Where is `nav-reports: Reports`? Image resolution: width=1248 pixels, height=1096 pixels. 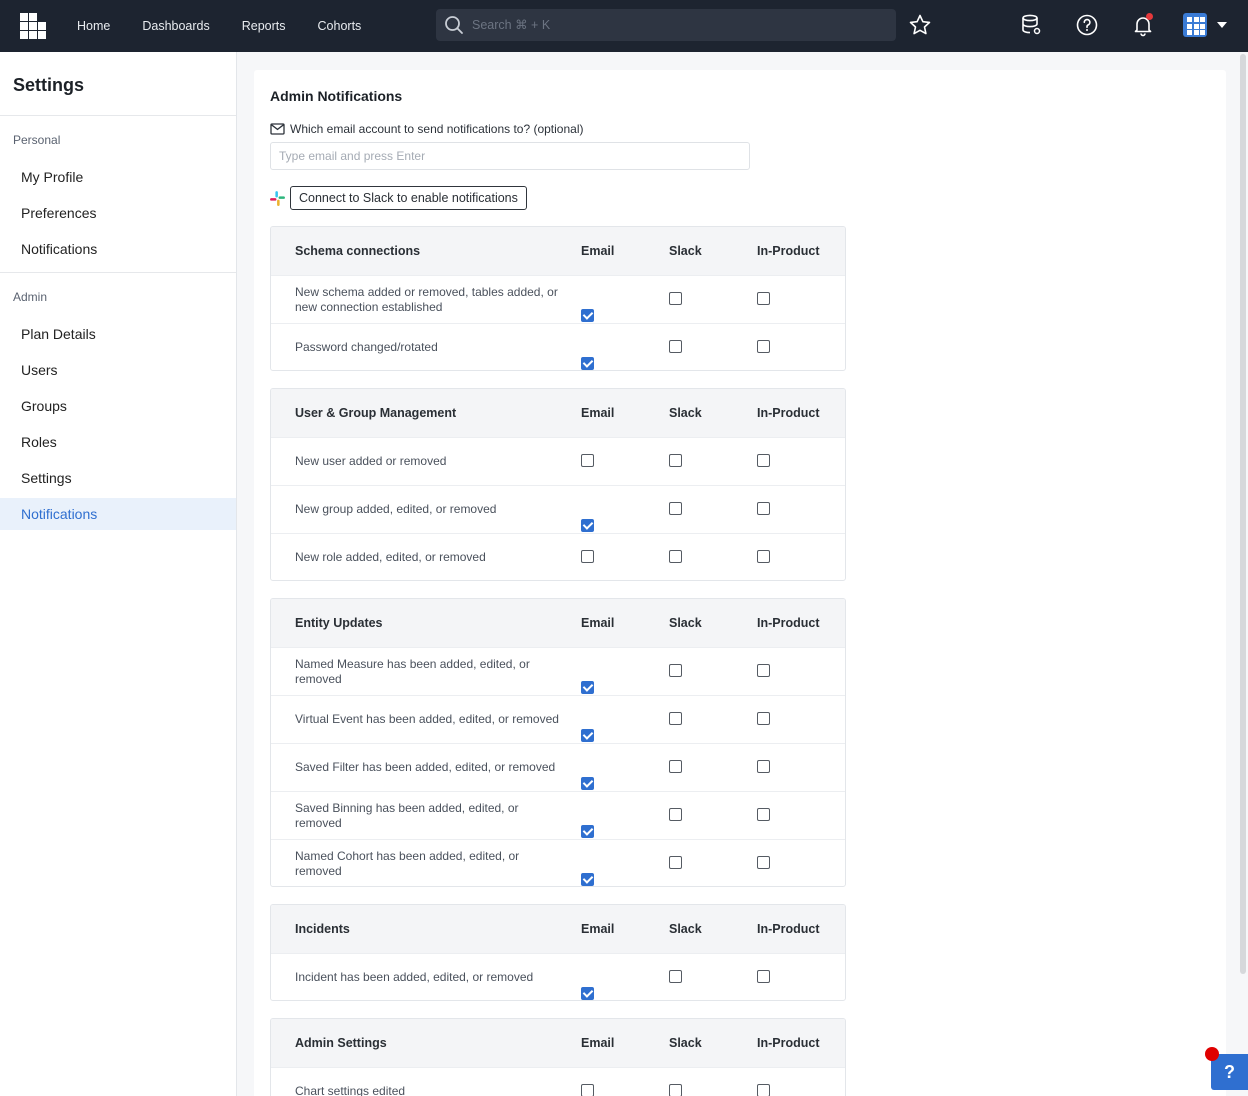 nav-reports: Reports is located at coordinates (264, 26).